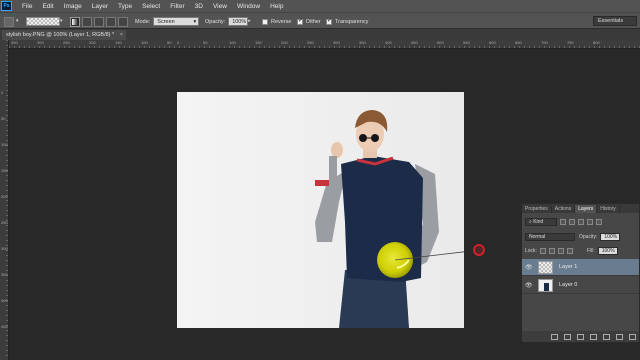 This screenshot has width=640, height=360. Describe the element at coordinates (4, 326) in the screenshot. I see `ruler-tick-label: 450` at that location.